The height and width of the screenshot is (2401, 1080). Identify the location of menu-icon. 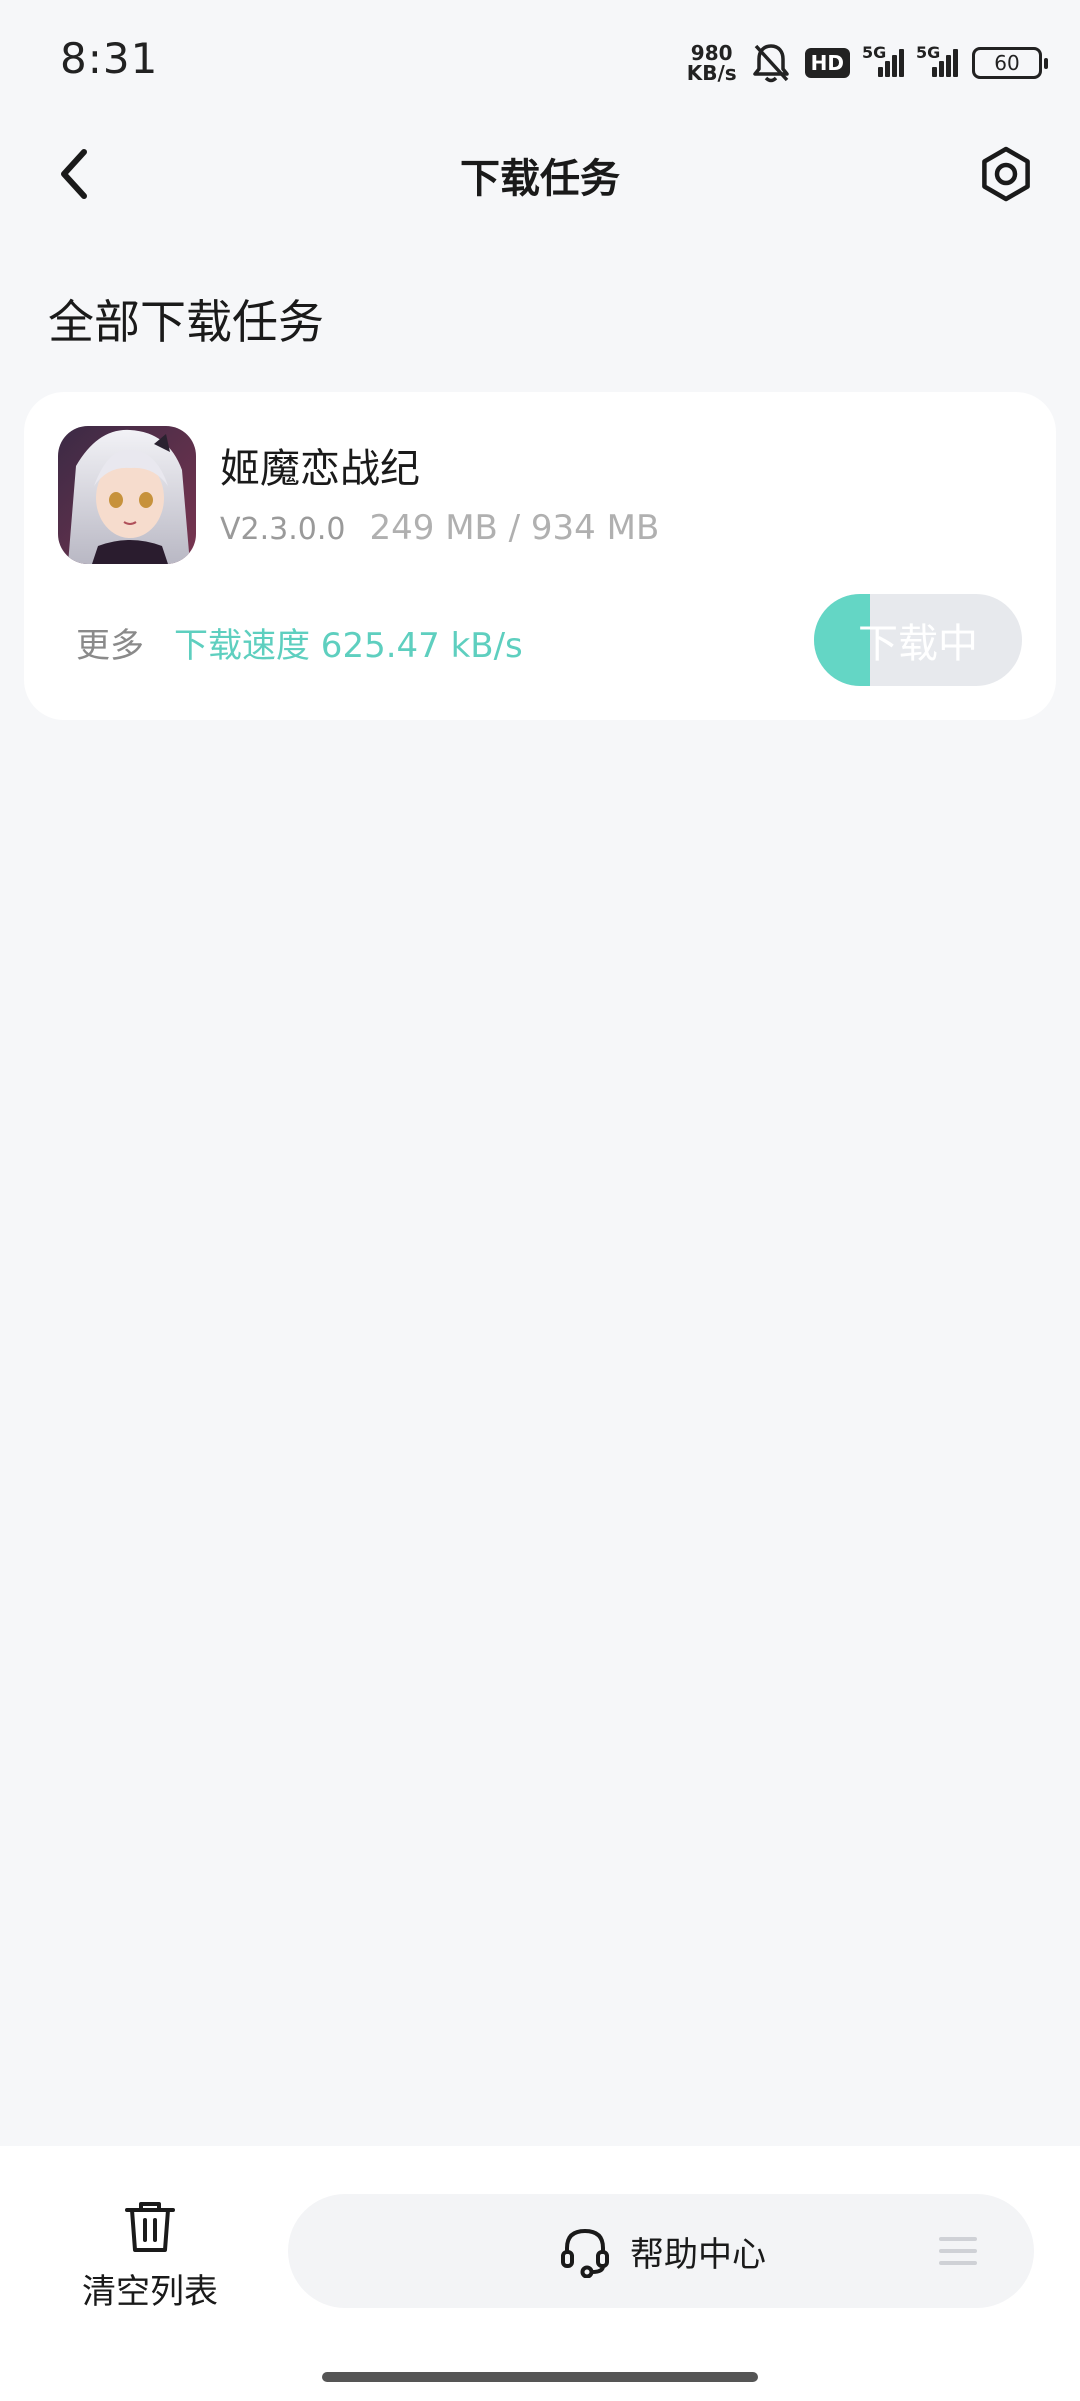
(958, 2251).